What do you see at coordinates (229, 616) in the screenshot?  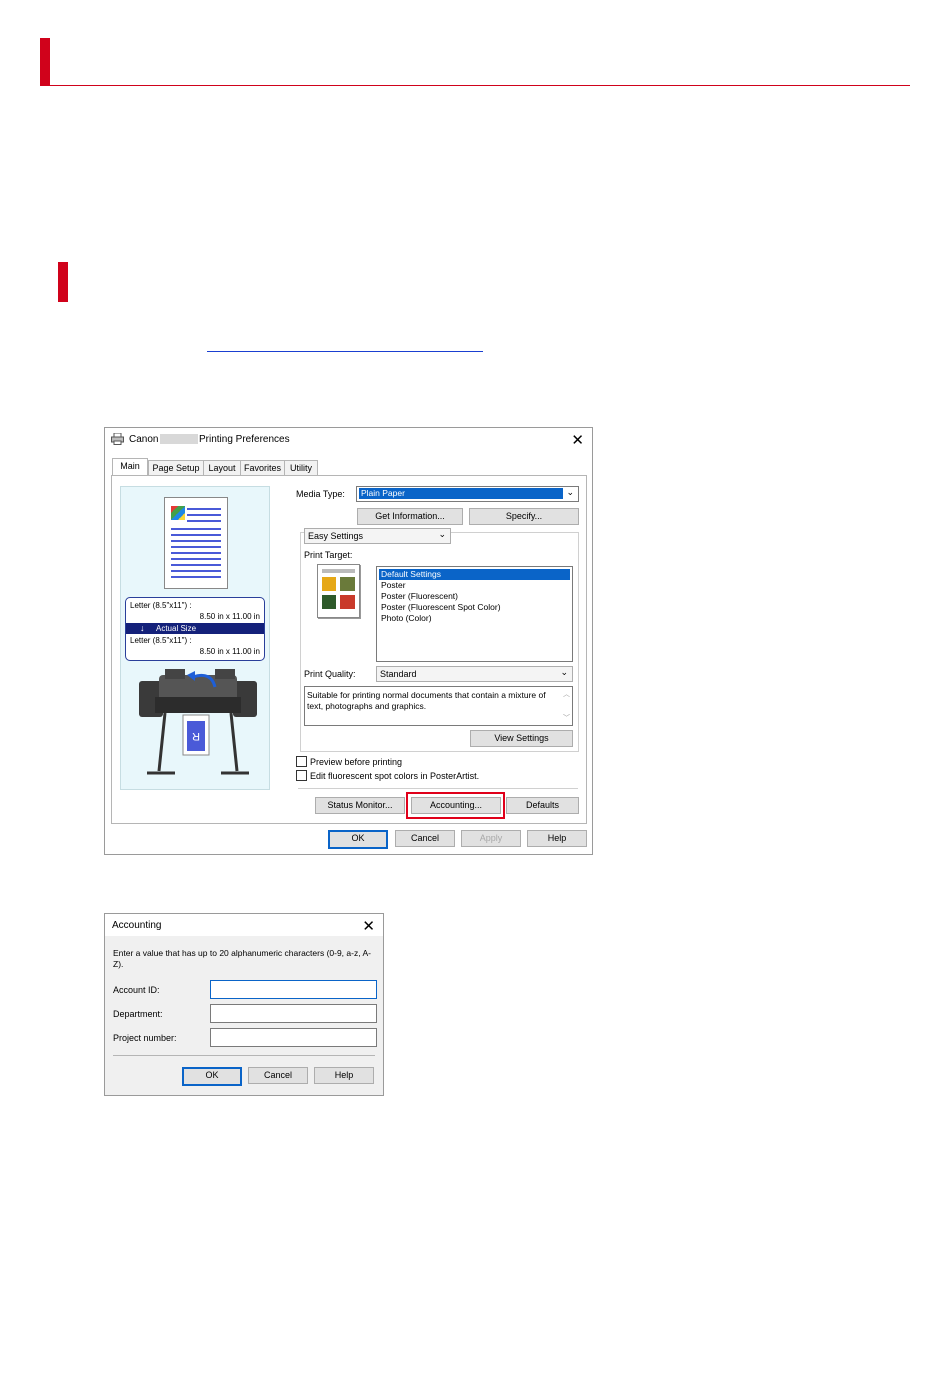 I see `input-paper-size: 8.50 in x 11.00 in` at bounding box center [229, 616].